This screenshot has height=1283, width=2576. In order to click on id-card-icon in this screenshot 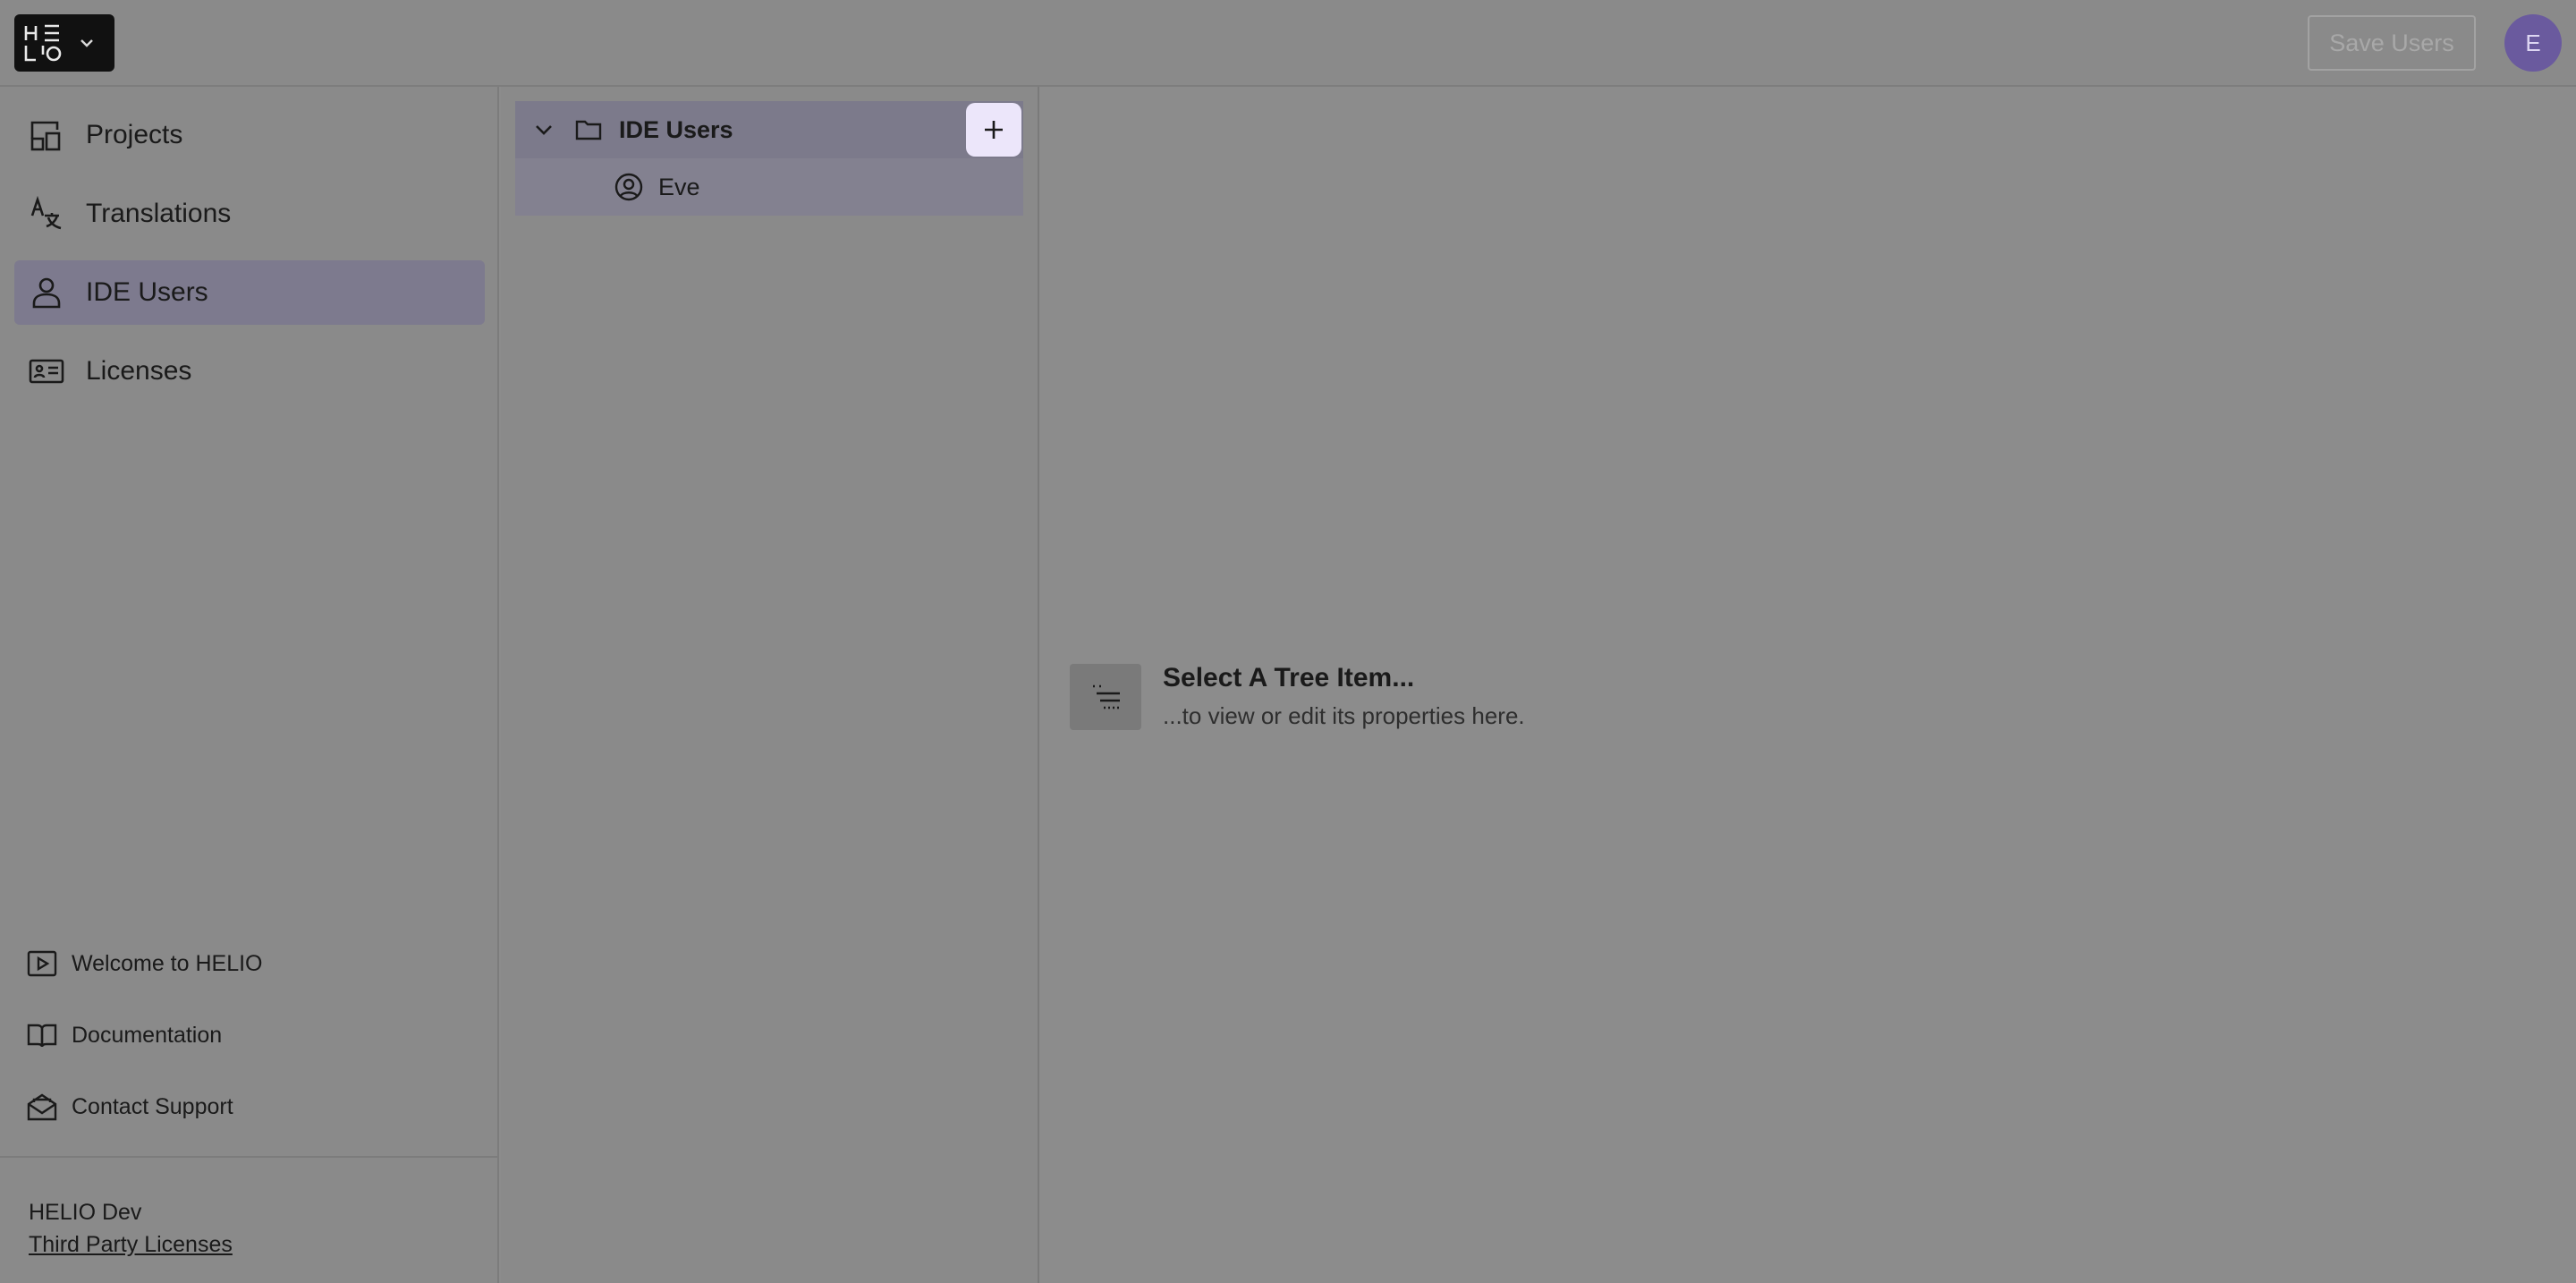, I will do `click(46, 371)`.